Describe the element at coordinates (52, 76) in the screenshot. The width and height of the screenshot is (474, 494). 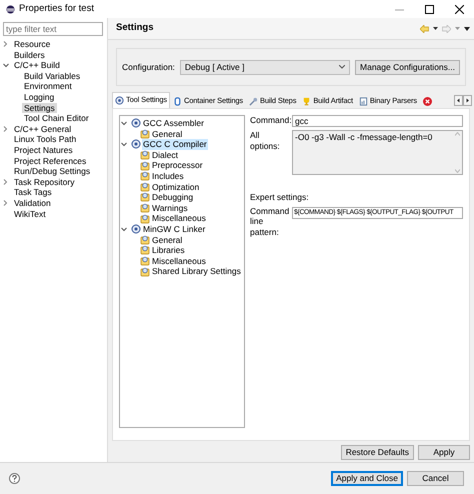
I see `sidebar-item: Build Variables` at that location.